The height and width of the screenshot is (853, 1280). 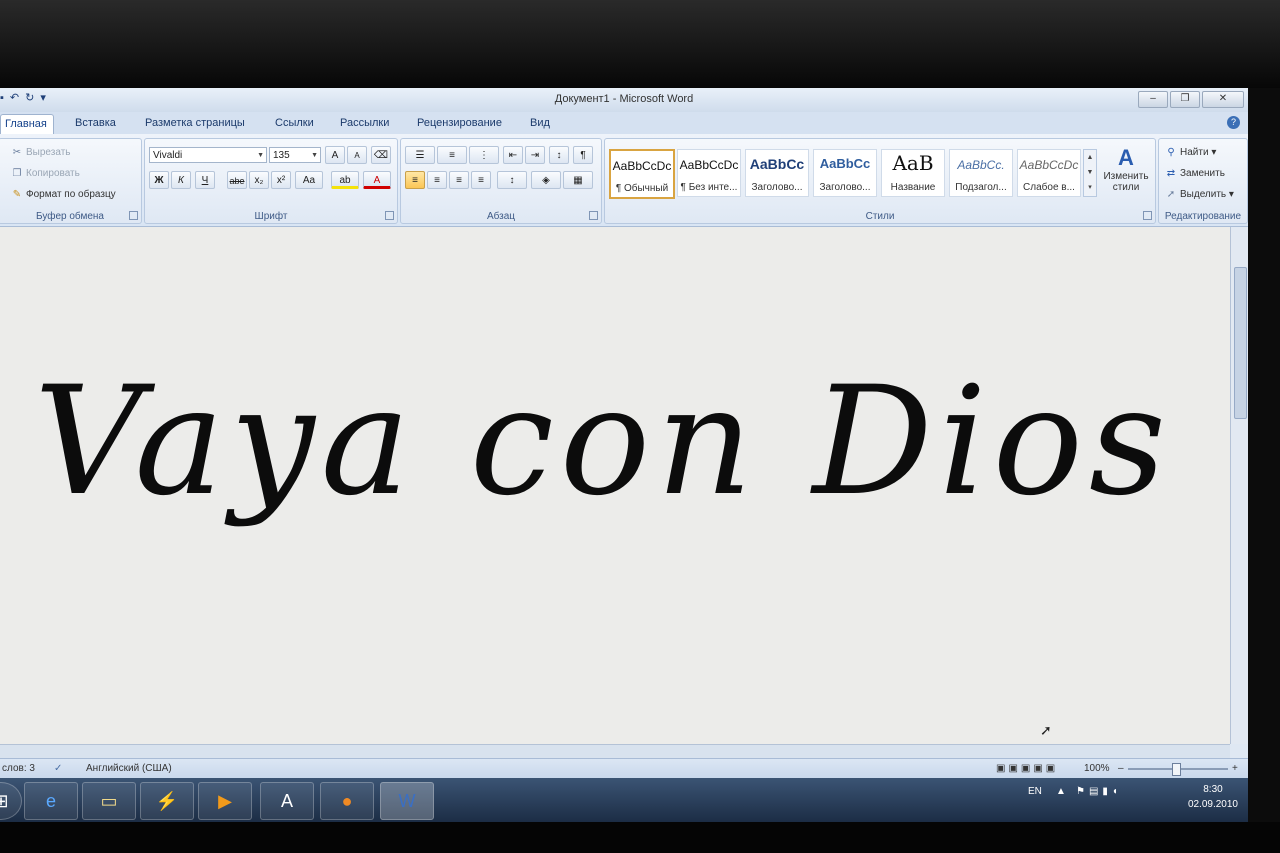 I want to click on view-buttons-icon: ▣▣▣▣▣, so click(x=1027, y=768).